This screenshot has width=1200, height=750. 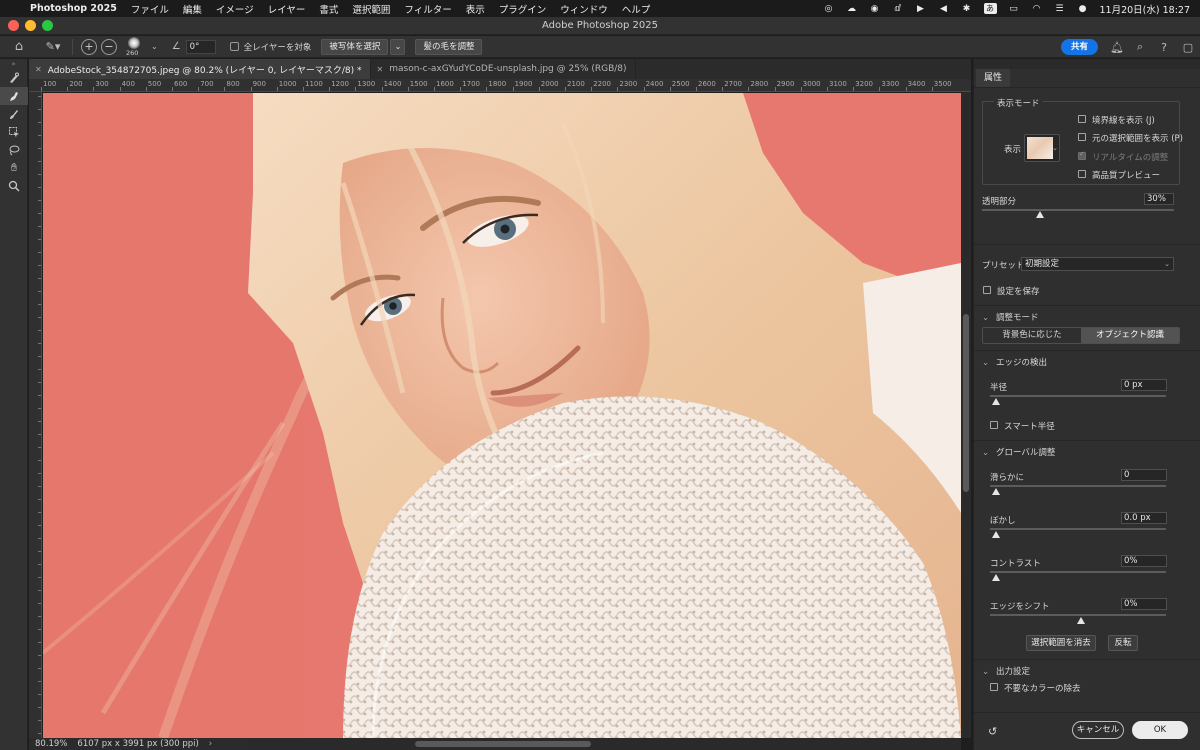 What do you see at coordinates (1144, 475) in the screenshot?
I see `smooth-input: 0` at bounding box center [1144, 475].